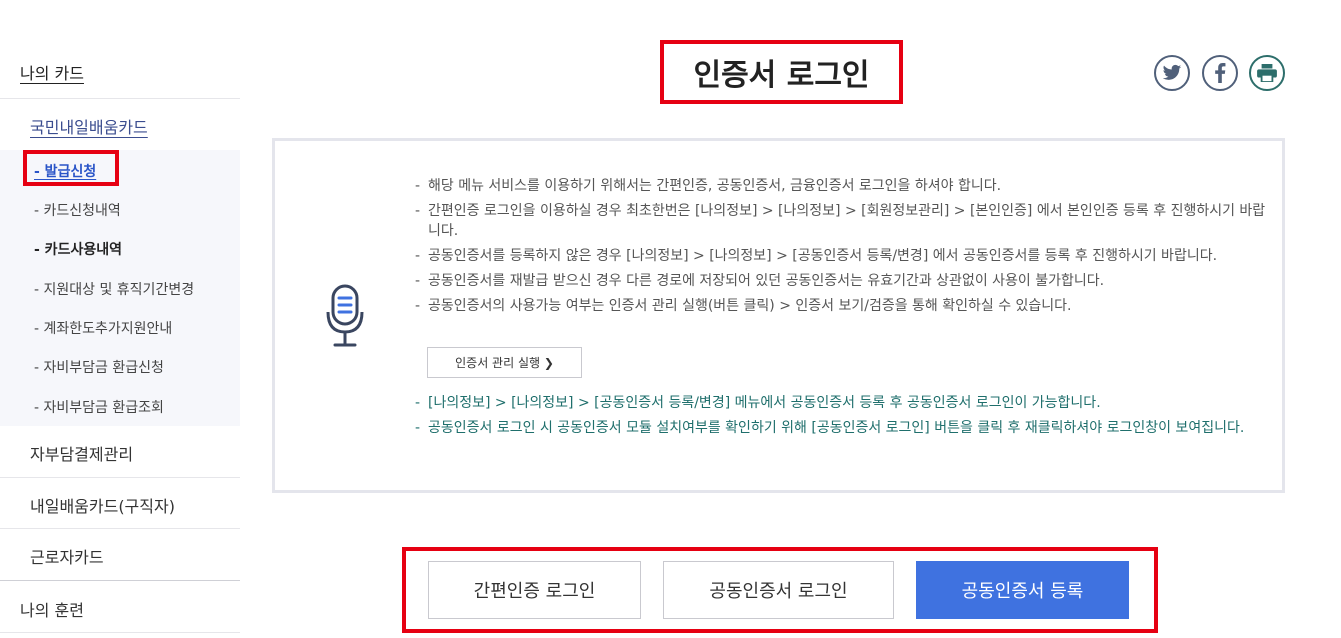 Image resolution: width=1341 pixels, height=638 pixels. Describe the element at coordinates (81, 453) in the screenshot. I see `sidebar-item-self-payment: 자부담결제관리` at that location.